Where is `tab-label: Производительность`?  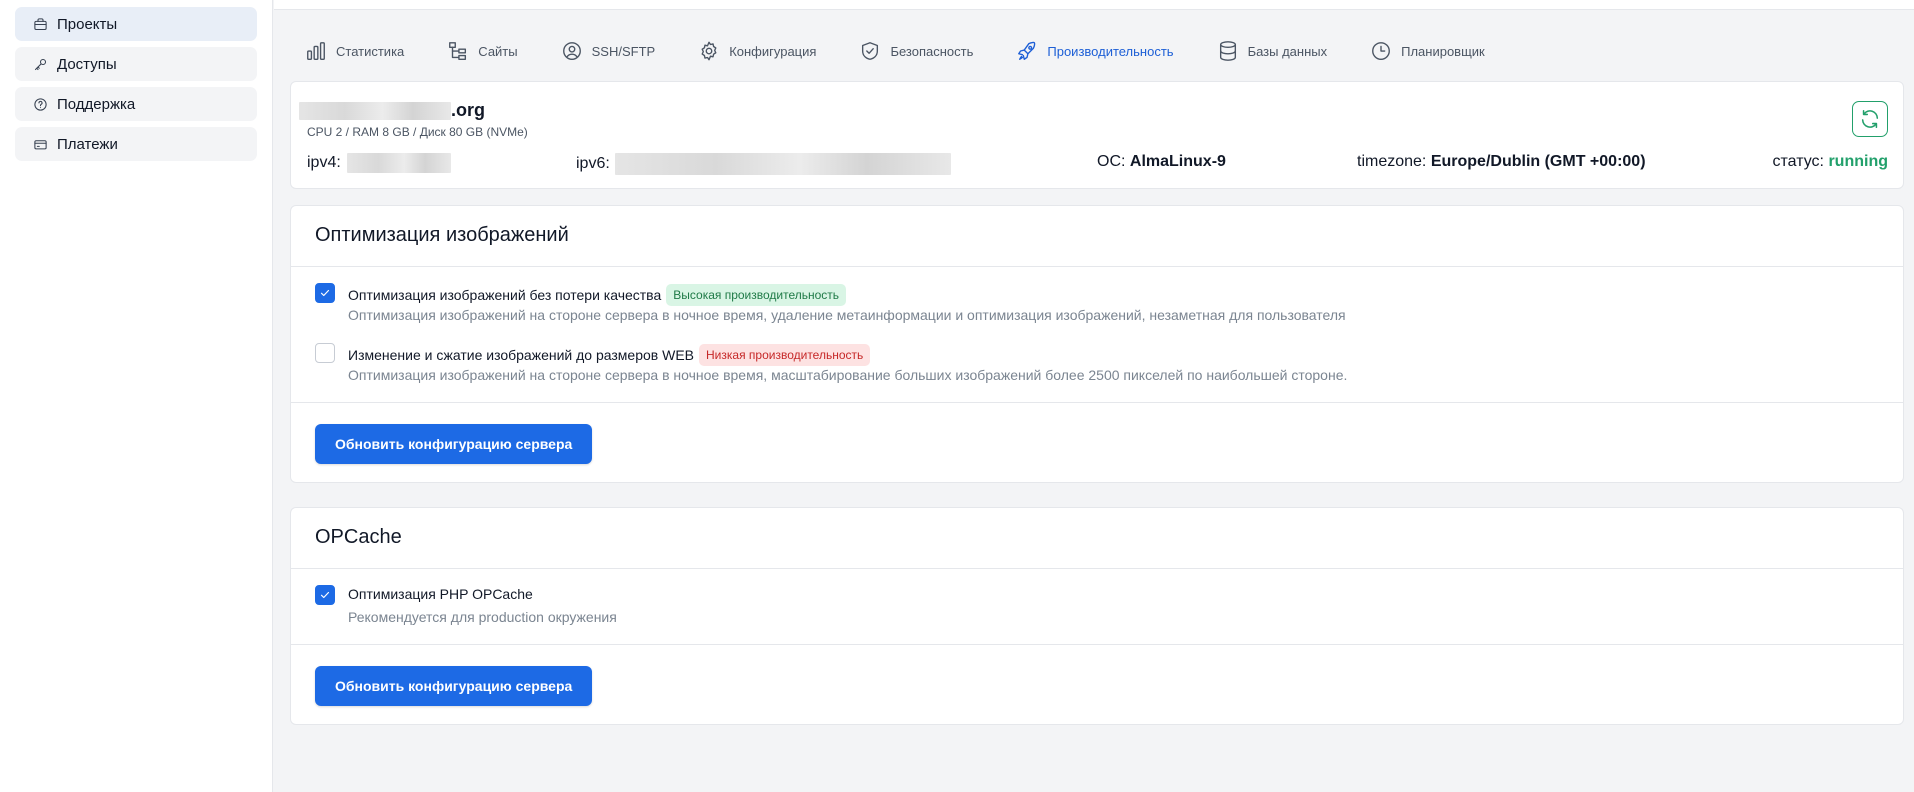
tab-label: Производительность is located at coordinates (1110, 51).